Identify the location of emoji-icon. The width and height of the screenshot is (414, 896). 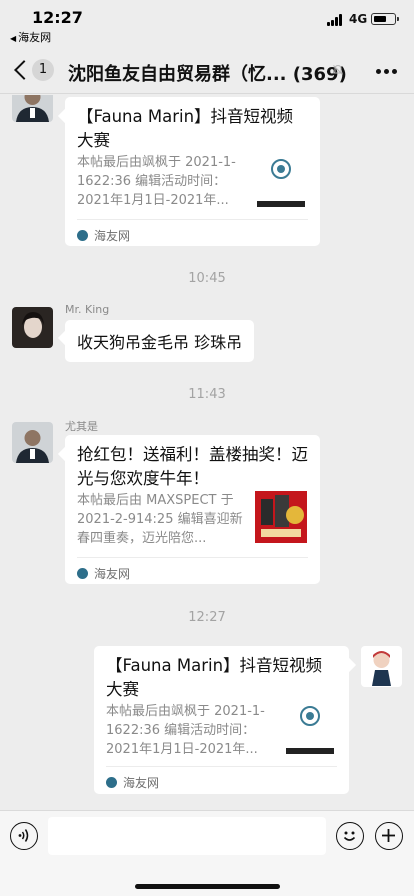
(350, 836).